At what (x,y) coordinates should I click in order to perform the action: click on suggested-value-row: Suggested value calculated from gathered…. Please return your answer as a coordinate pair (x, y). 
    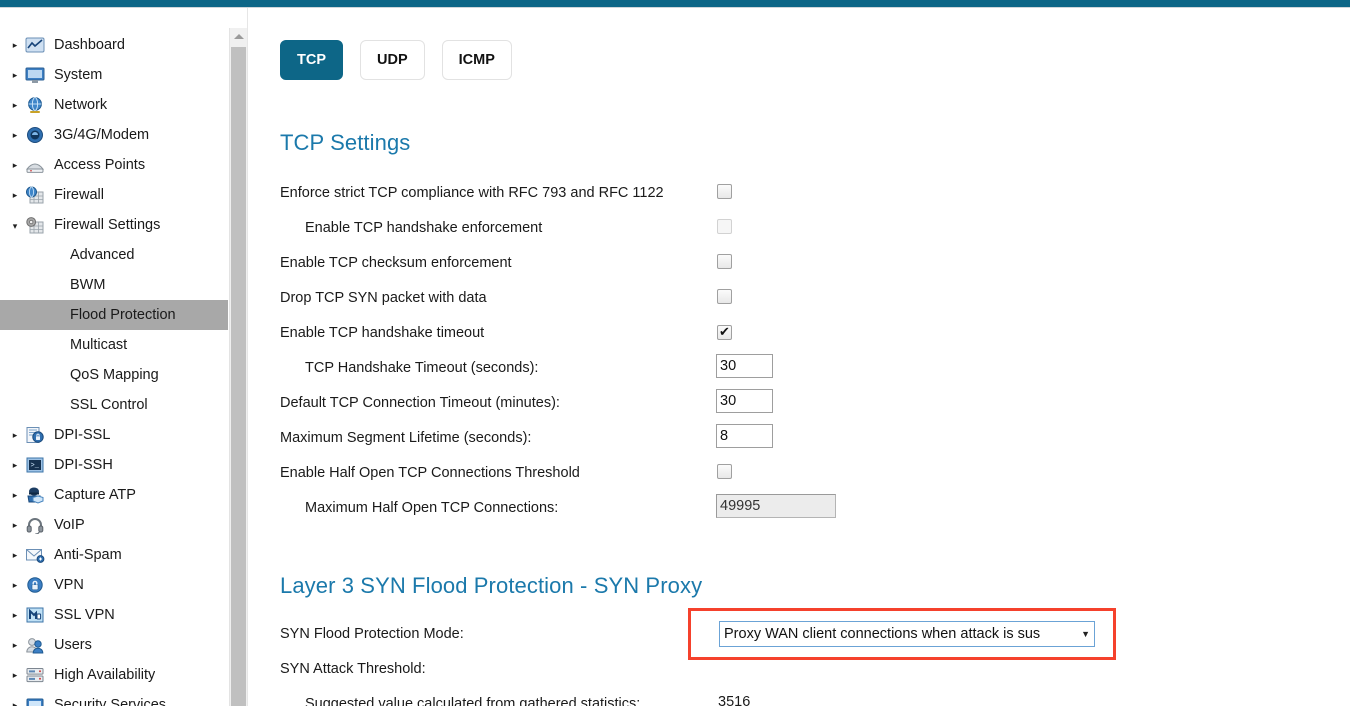
    Looking at the image, I should click on (810, 698).